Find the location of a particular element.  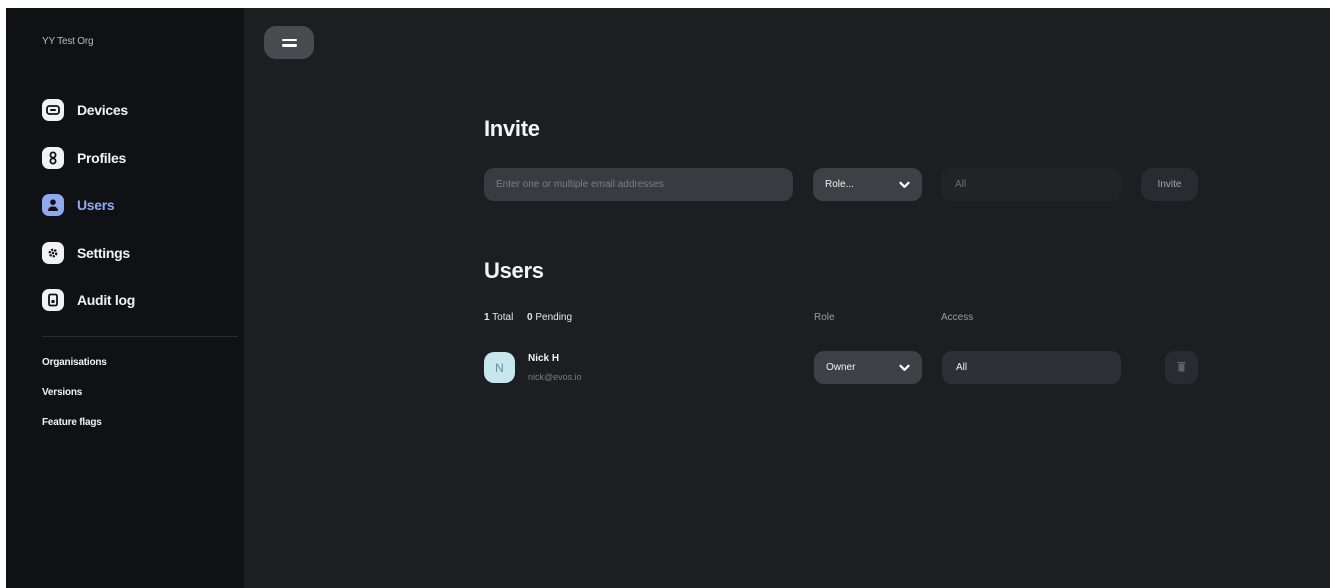

user-name: Nick H is located at coordinates (544, 358).